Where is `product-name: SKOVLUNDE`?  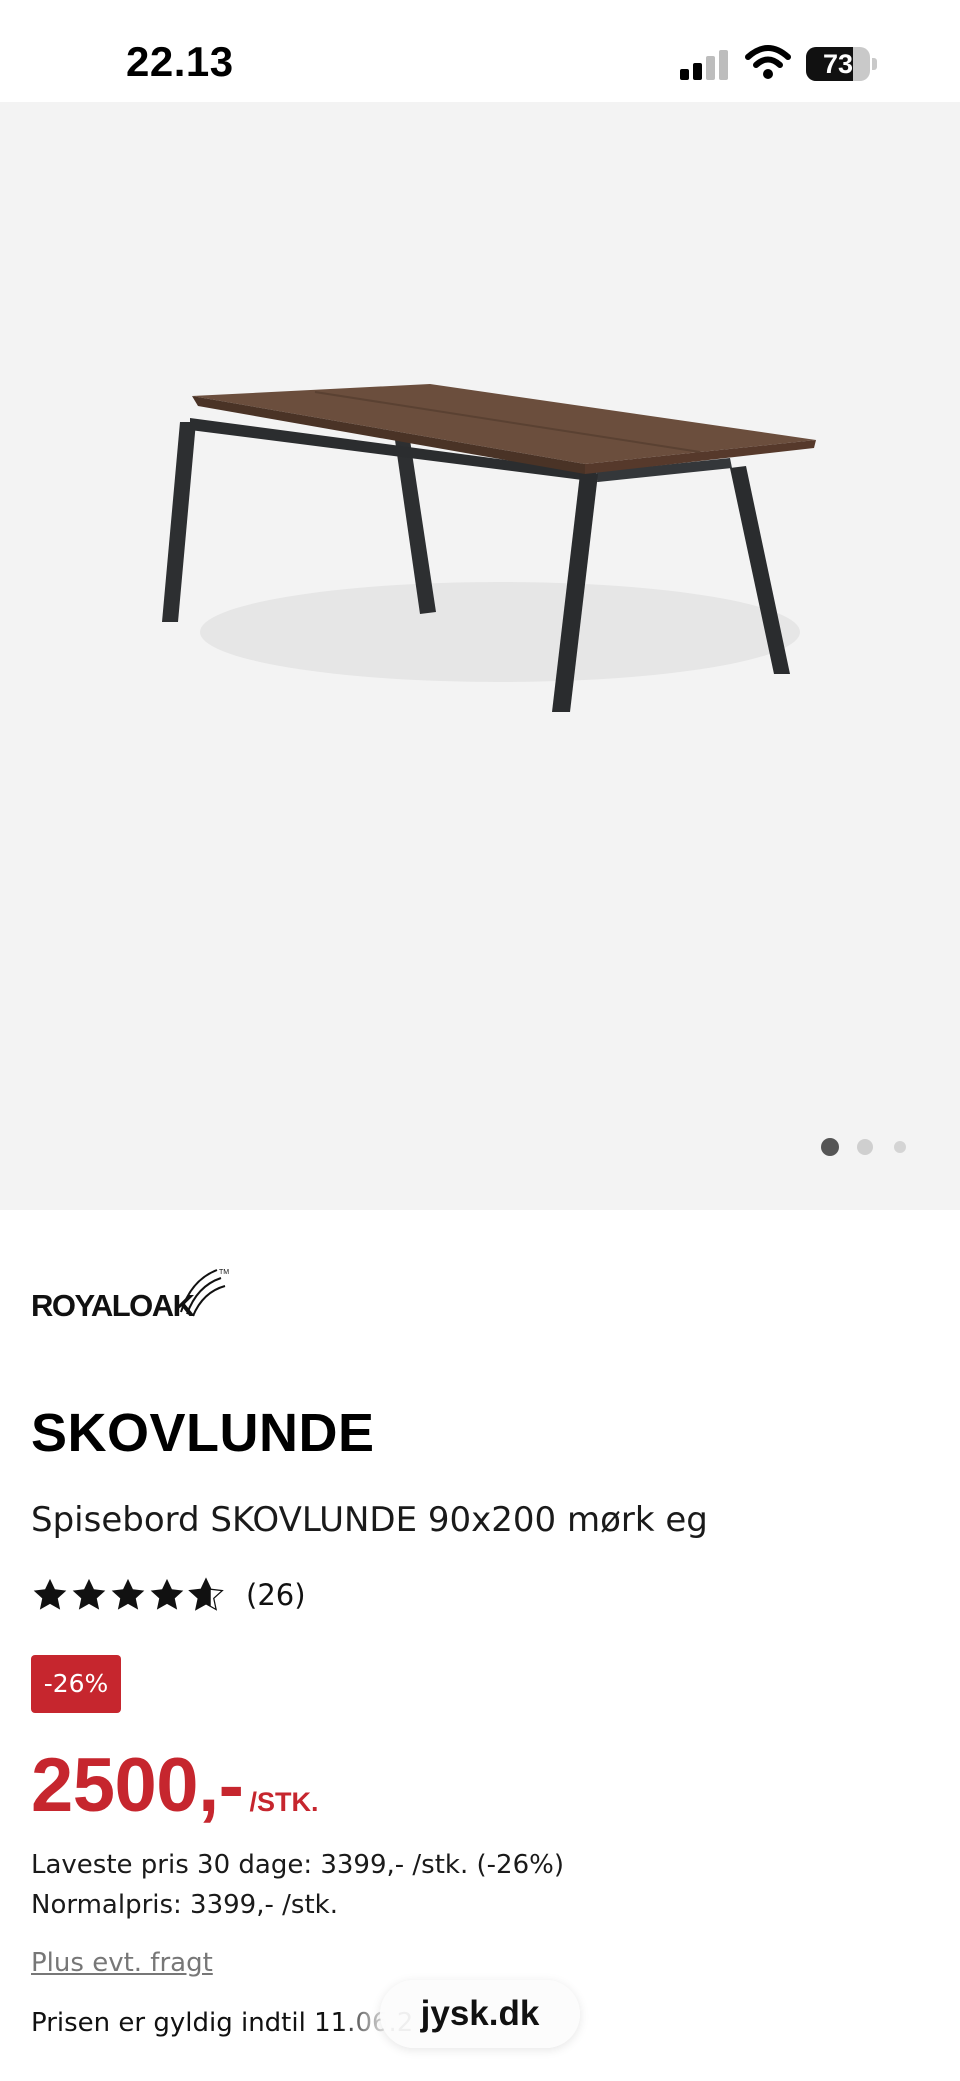 product-name: SKOVLUNDE is located at coordinates (203, 1433).